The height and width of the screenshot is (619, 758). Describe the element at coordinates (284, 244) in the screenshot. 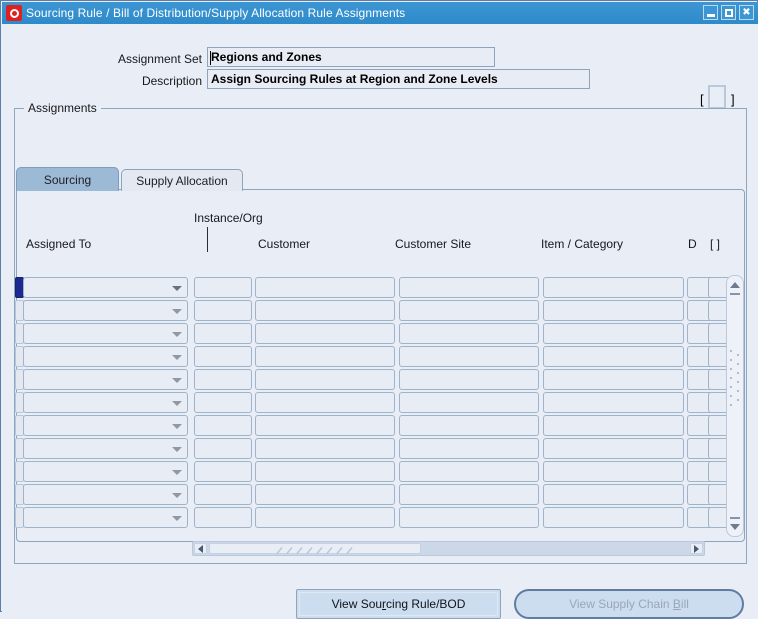

I see `column-header-customer: Customer` at that location.